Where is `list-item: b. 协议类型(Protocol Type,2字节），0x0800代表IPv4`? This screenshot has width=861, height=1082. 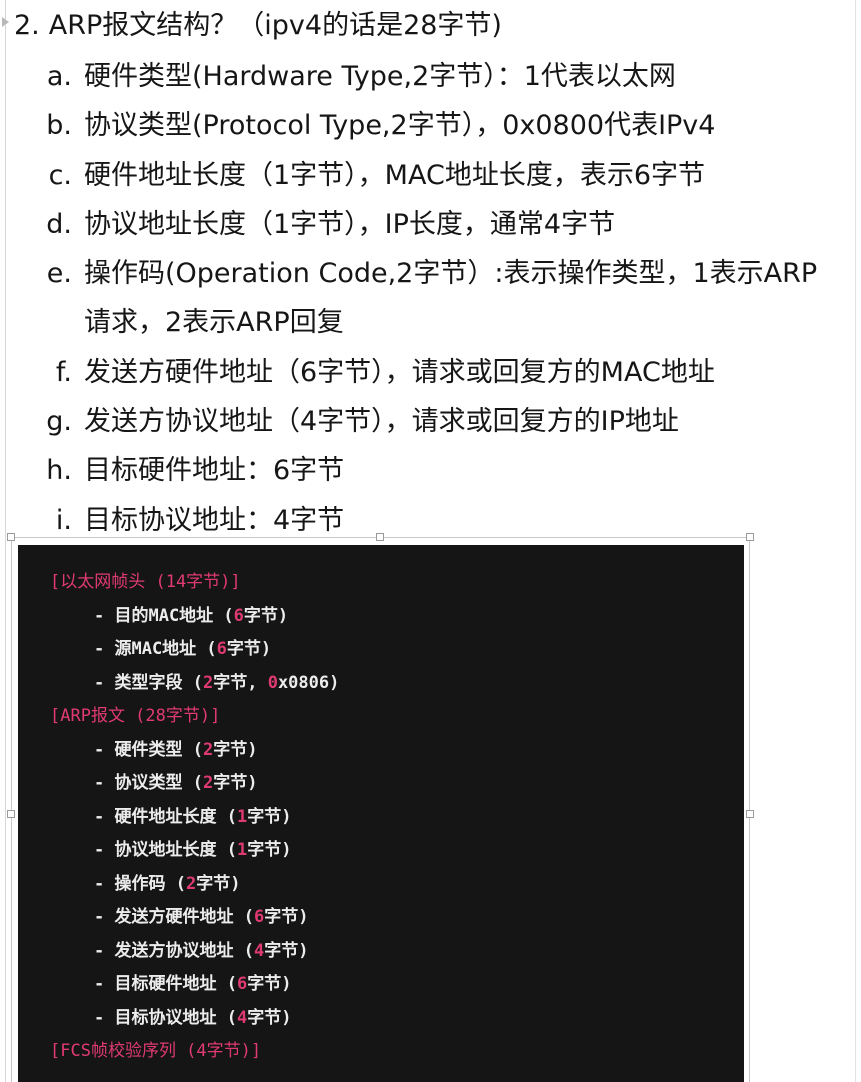 list-item: b. 协议类型(Protocol Type,2字节），0x0800代表IPv4 is located at coordinates (427, 125).